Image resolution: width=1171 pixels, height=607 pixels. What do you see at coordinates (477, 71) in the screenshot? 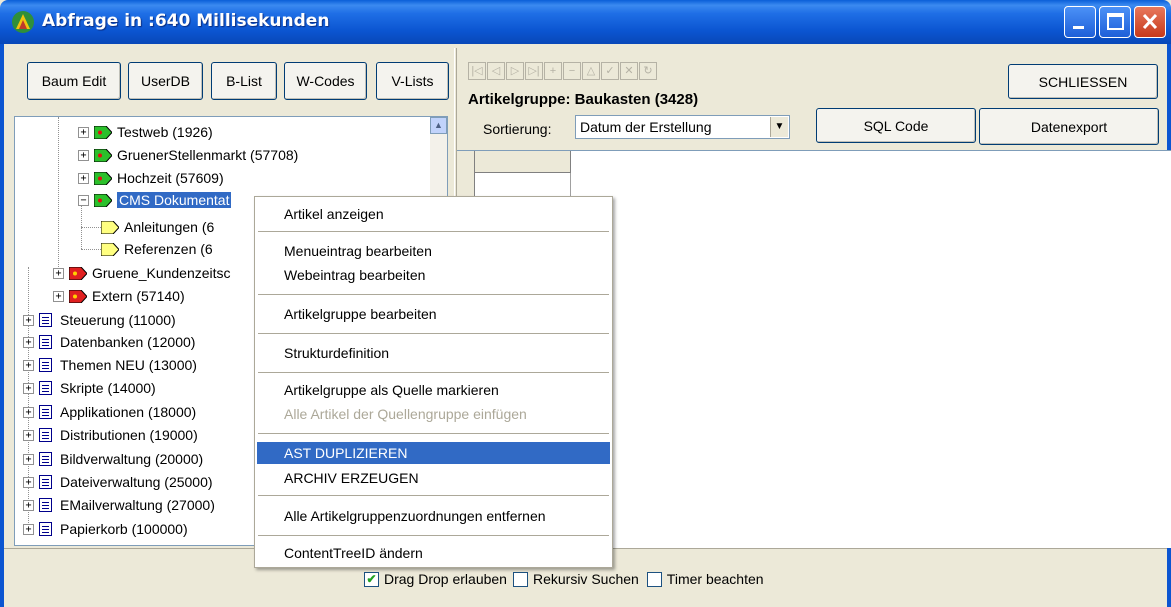
I see `first-record-icon: |◁` at bounding box center [477, 71].